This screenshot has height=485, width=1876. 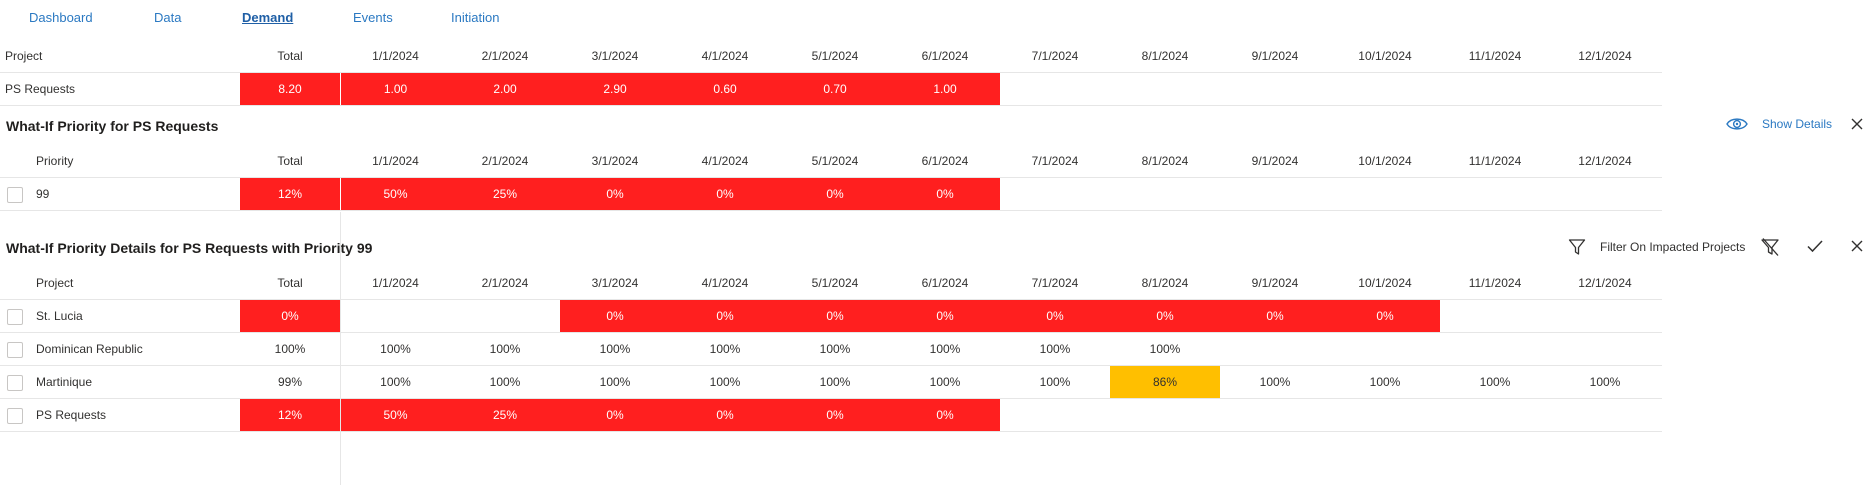 I want to click on show-details-button: Show Details, so click(x=1779, y=124).